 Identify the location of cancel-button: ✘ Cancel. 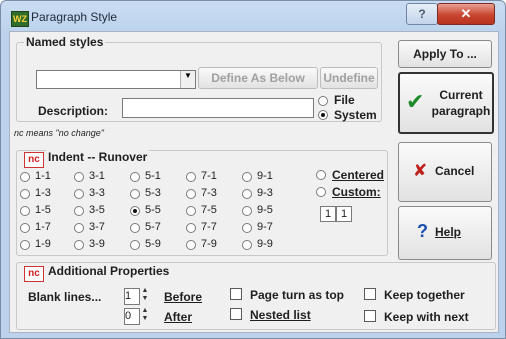
(445, 172).